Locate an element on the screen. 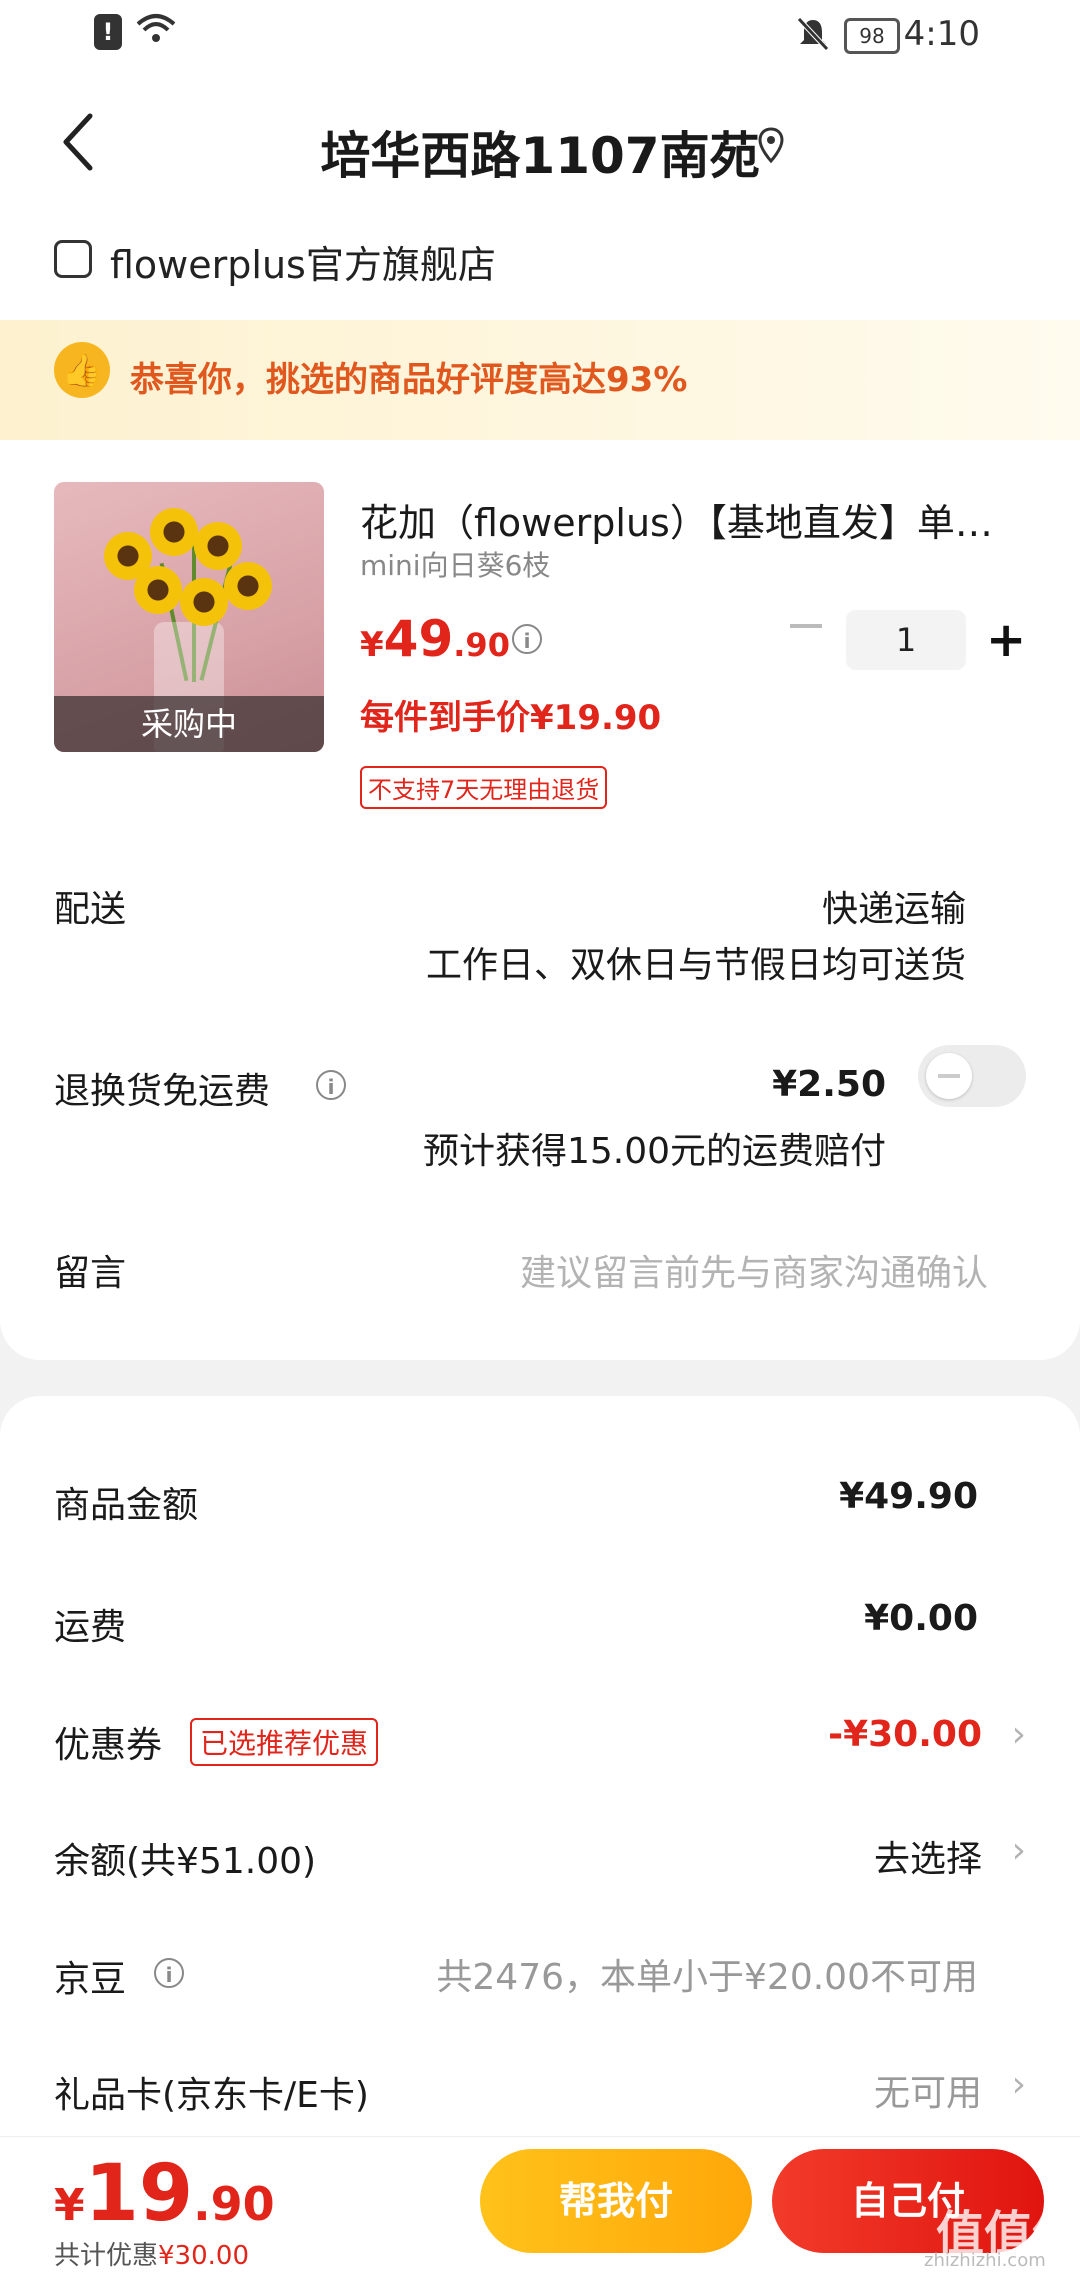 This screenshot has height=2281, width=1080. purchasing-badge: 采购中 is located at coordinates (189, 724).